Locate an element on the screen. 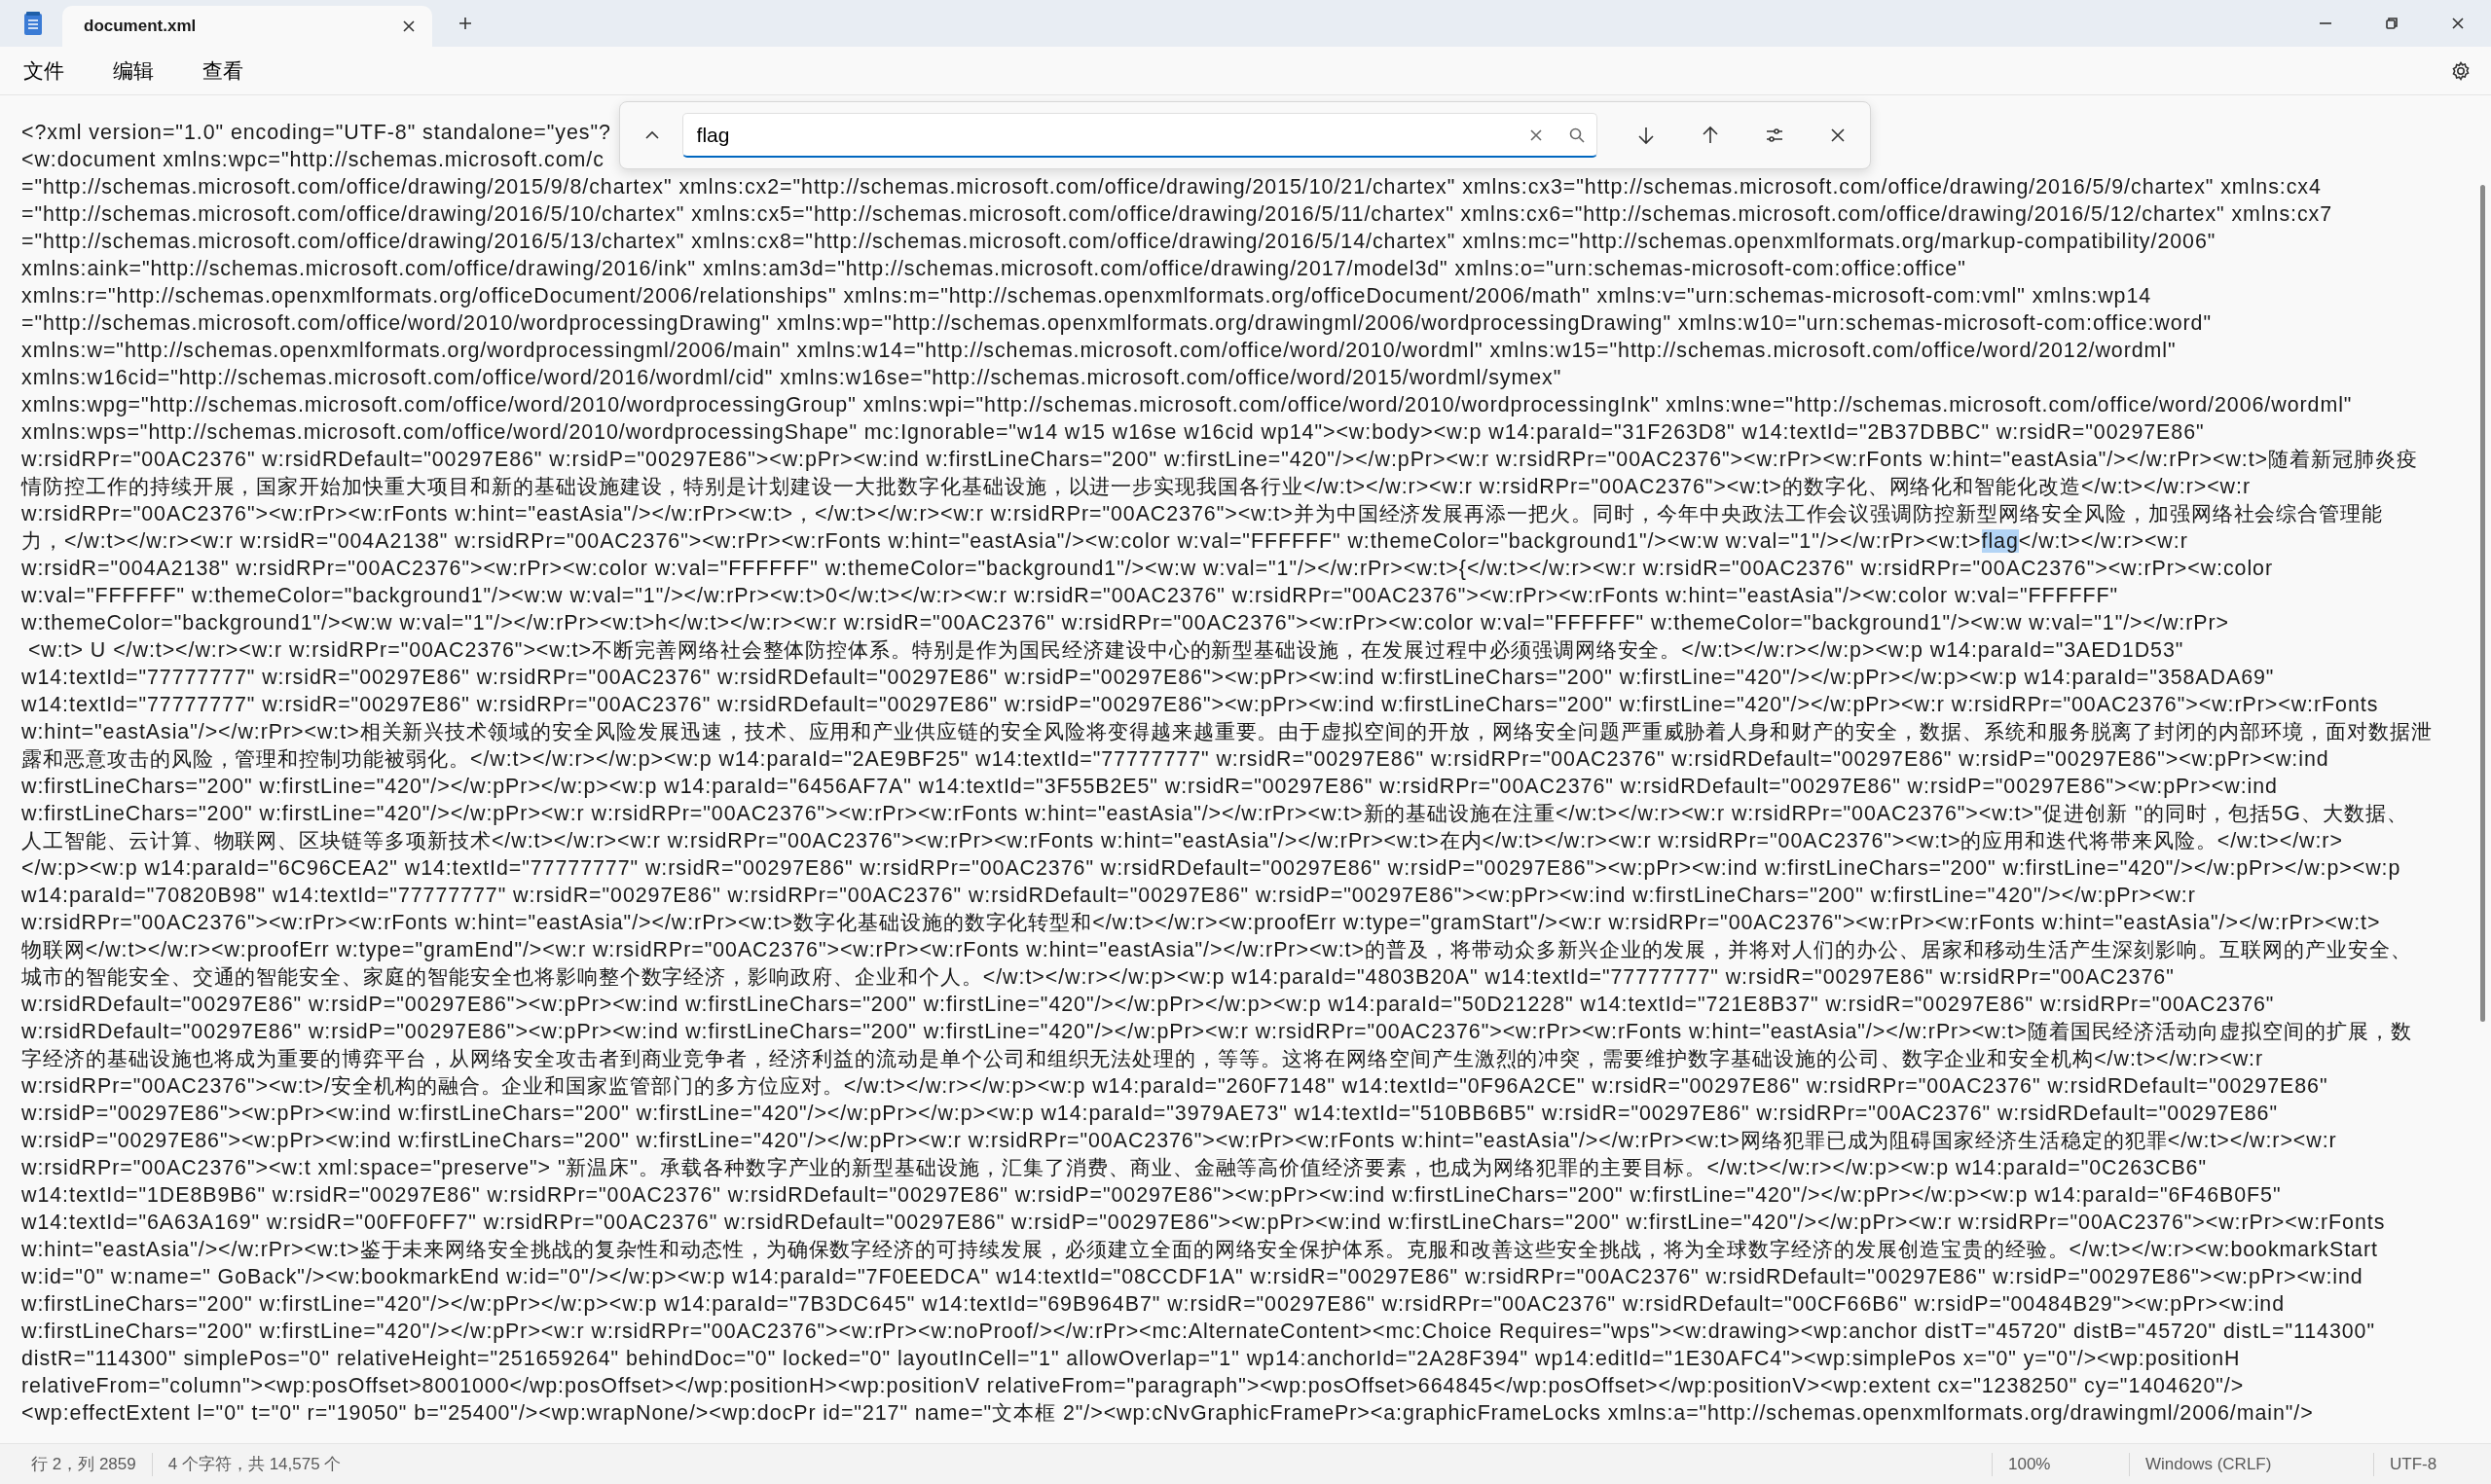 Image resolution: width=2491 pixels, height=1484 pixels. settings-icon is located at coordinates (2461, 70).